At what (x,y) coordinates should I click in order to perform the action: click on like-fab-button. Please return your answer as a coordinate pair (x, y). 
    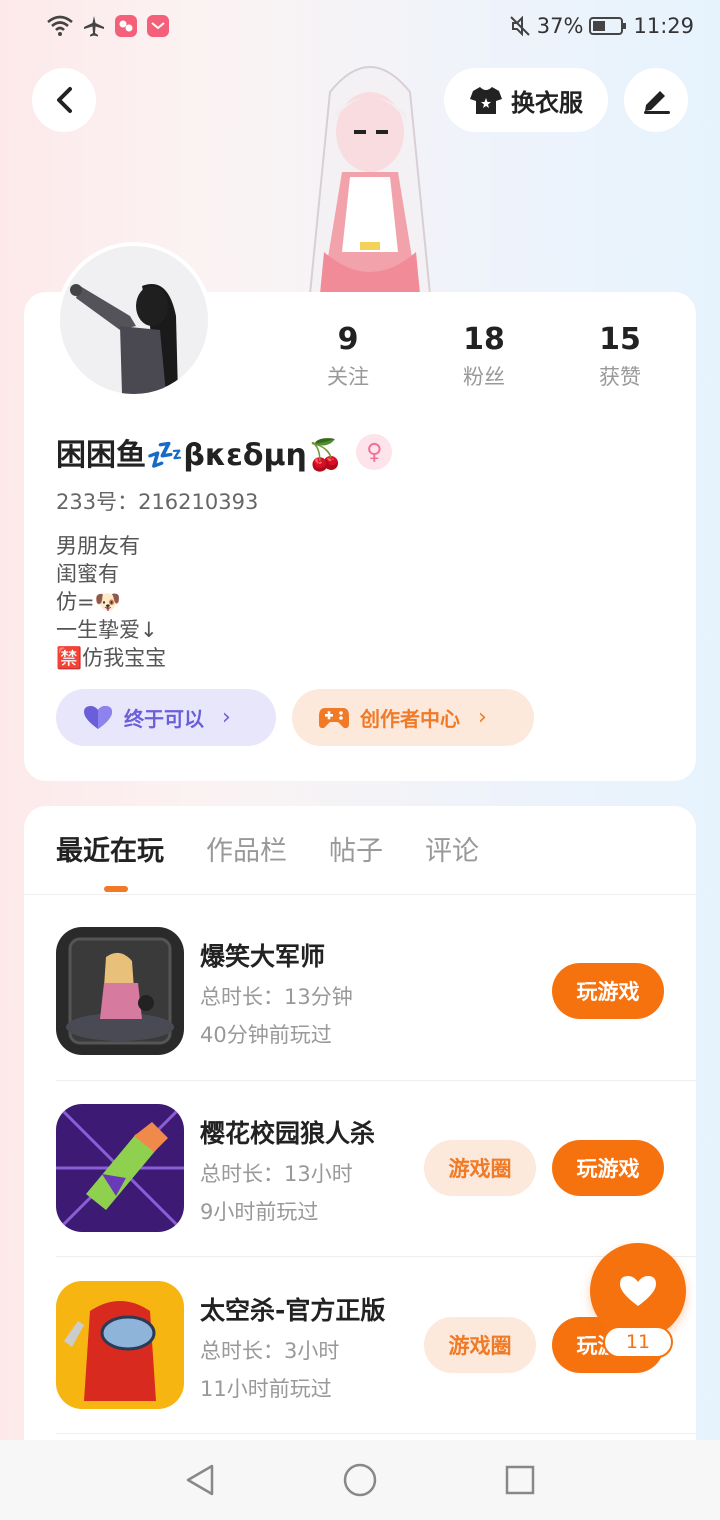
    Looking at the image, I should click on (638, 1291).